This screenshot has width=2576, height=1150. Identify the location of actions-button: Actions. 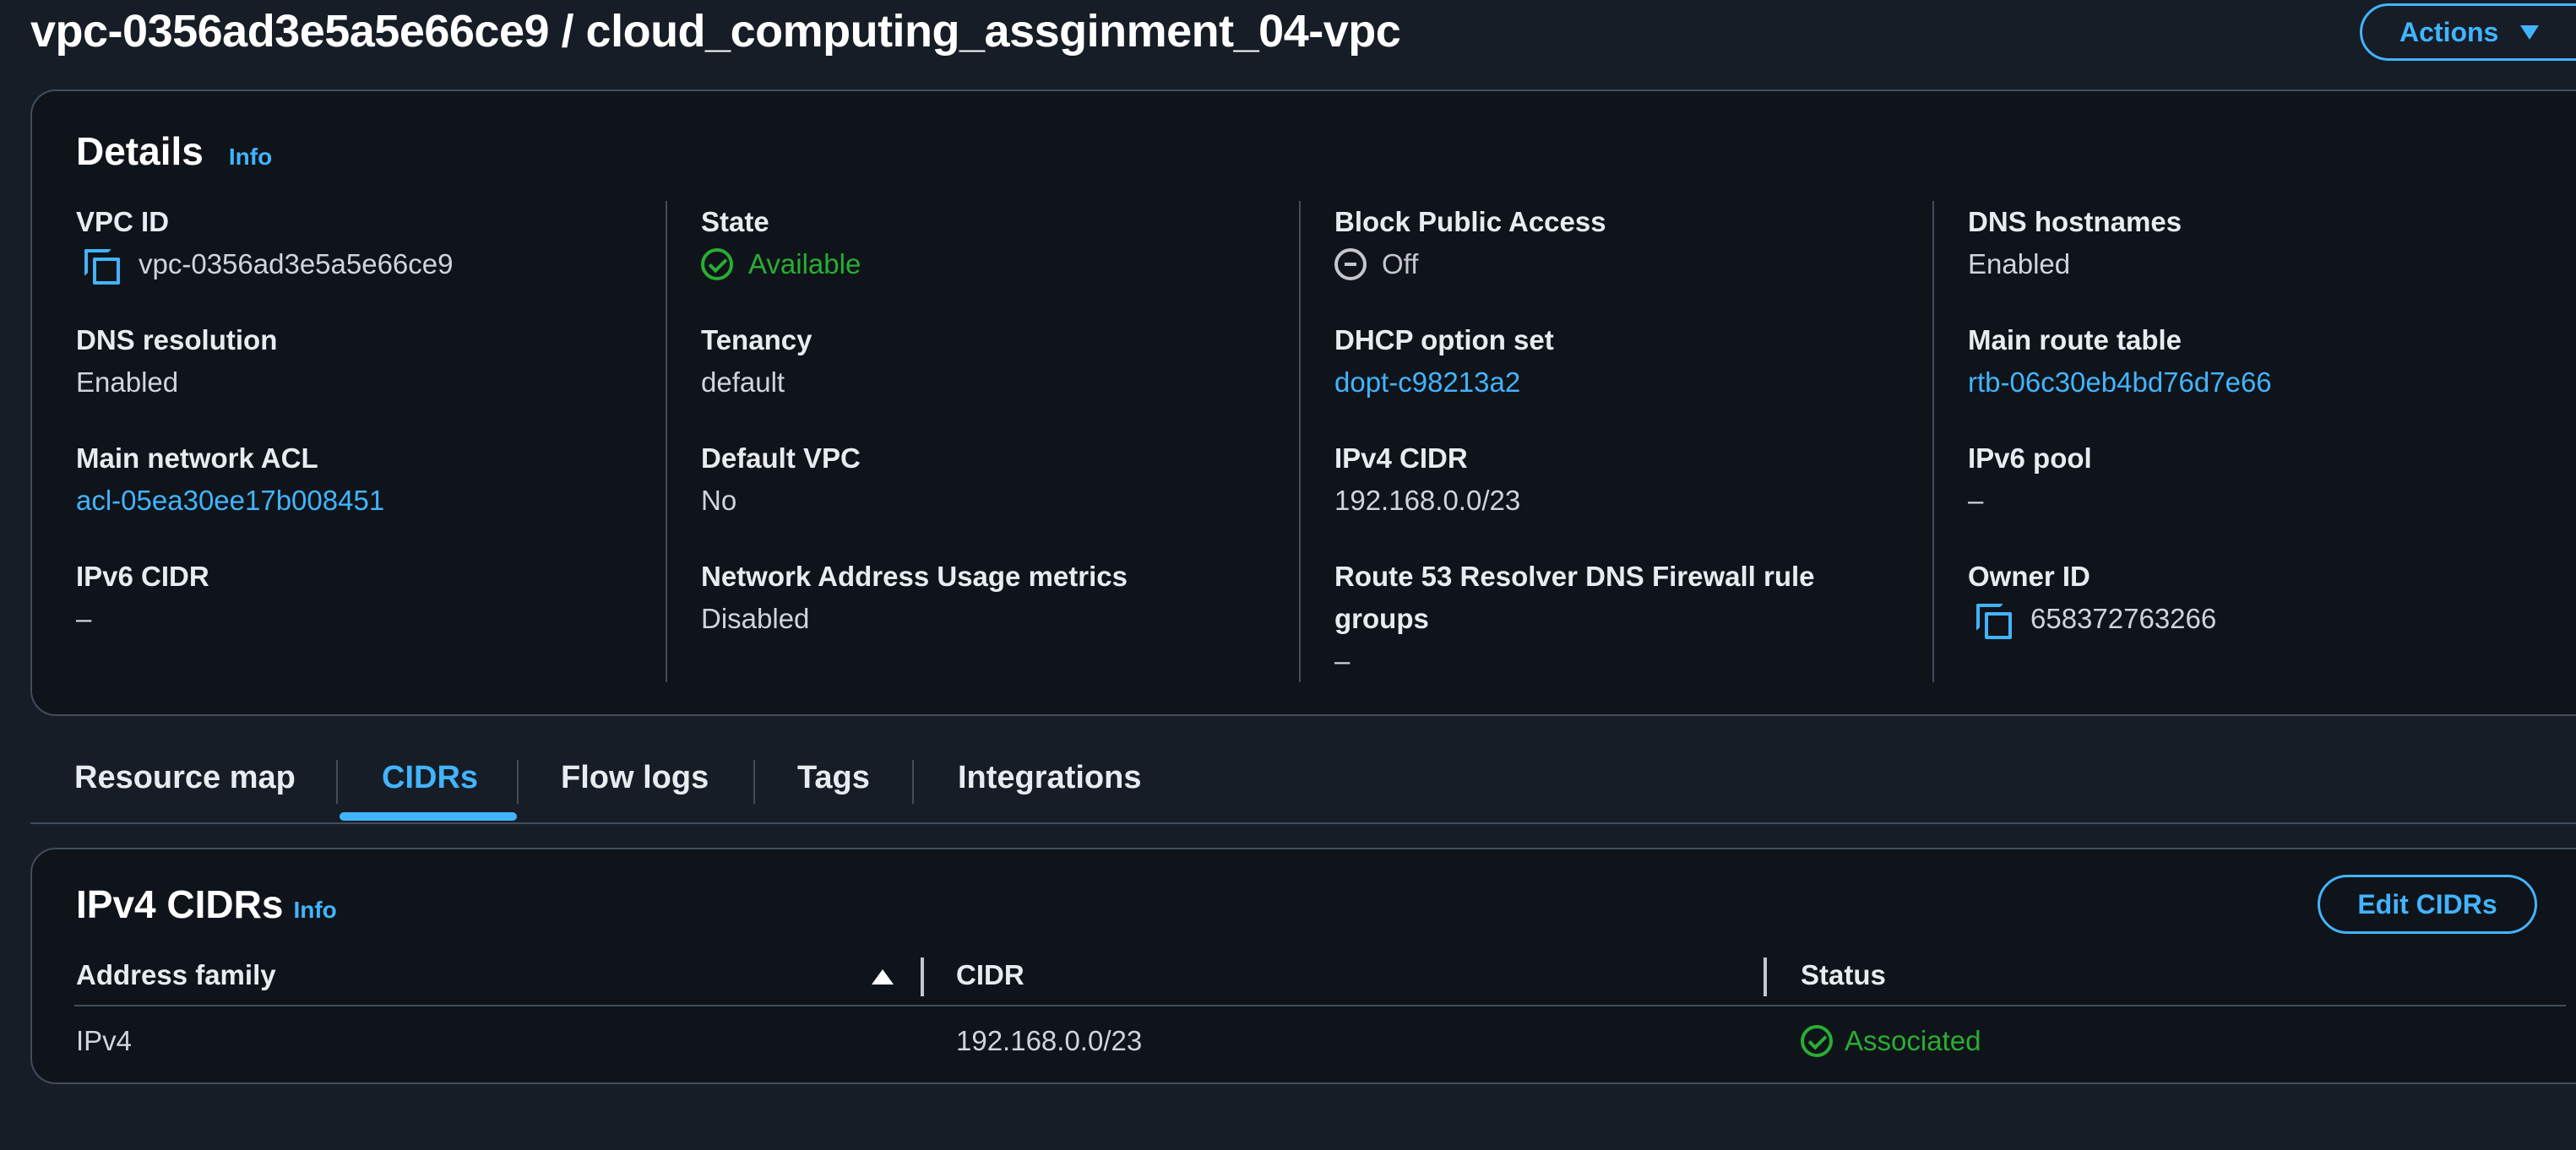
(2468, 32).